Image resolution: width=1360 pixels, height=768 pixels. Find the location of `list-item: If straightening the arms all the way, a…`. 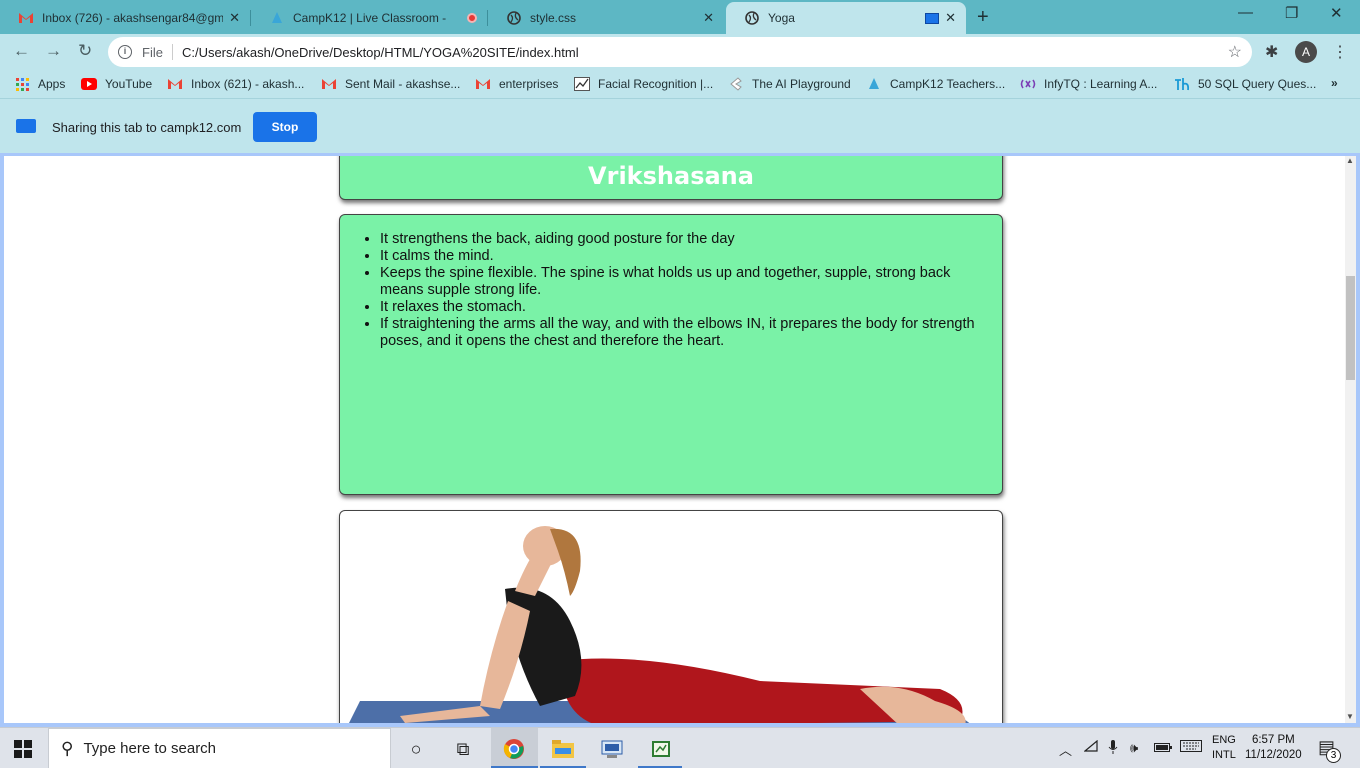

list-item: If straightening the arms all the way, a… is located at coordinates (687, 333).